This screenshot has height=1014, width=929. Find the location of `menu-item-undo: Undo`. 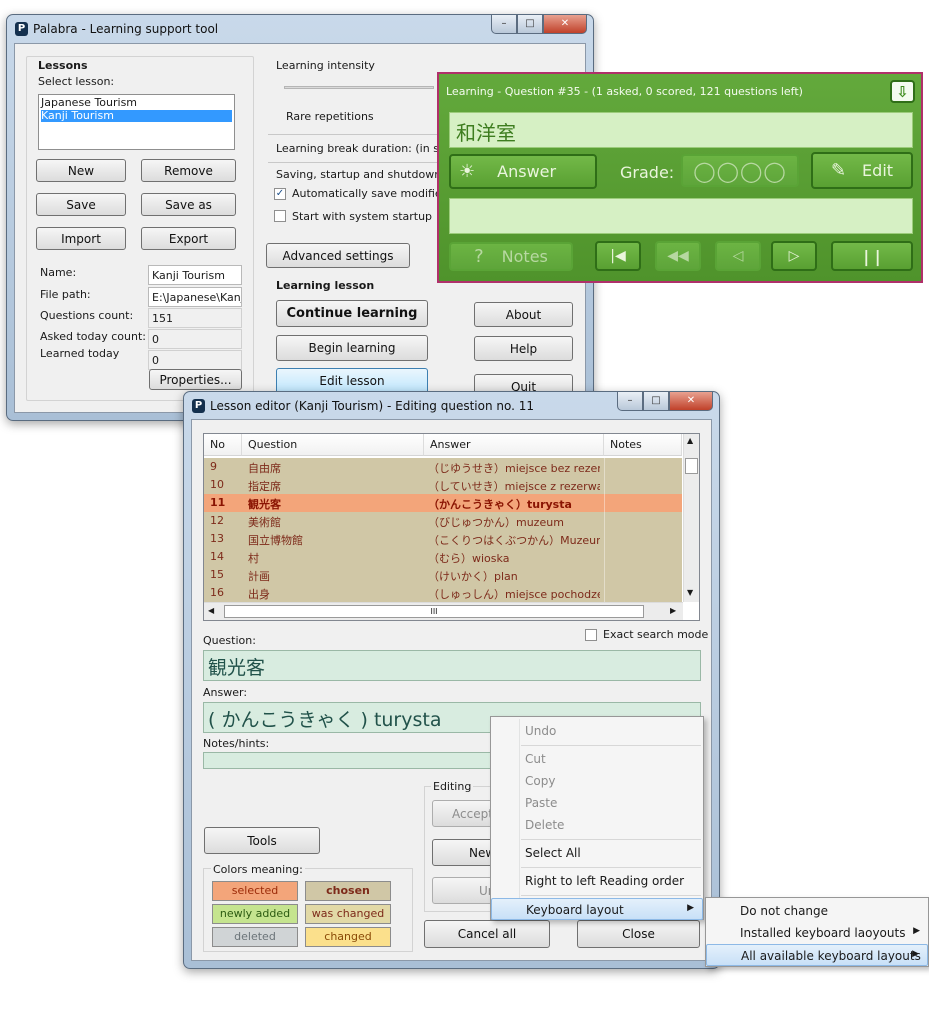

menu-item-undo: Undo is located at coordinates (597, 731).